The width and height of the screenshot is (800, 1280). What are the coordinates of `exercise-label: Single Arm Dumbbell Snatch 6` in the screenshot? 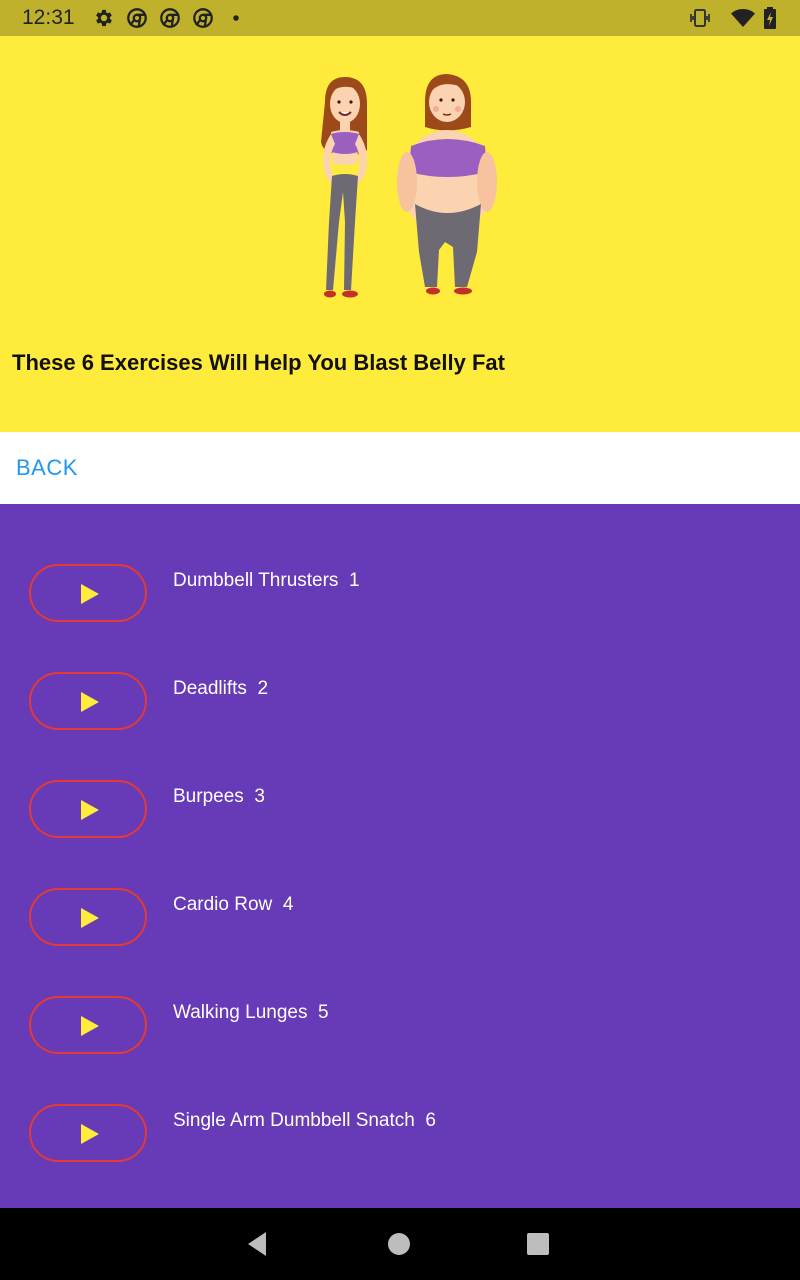 It's located at (304, 1120).